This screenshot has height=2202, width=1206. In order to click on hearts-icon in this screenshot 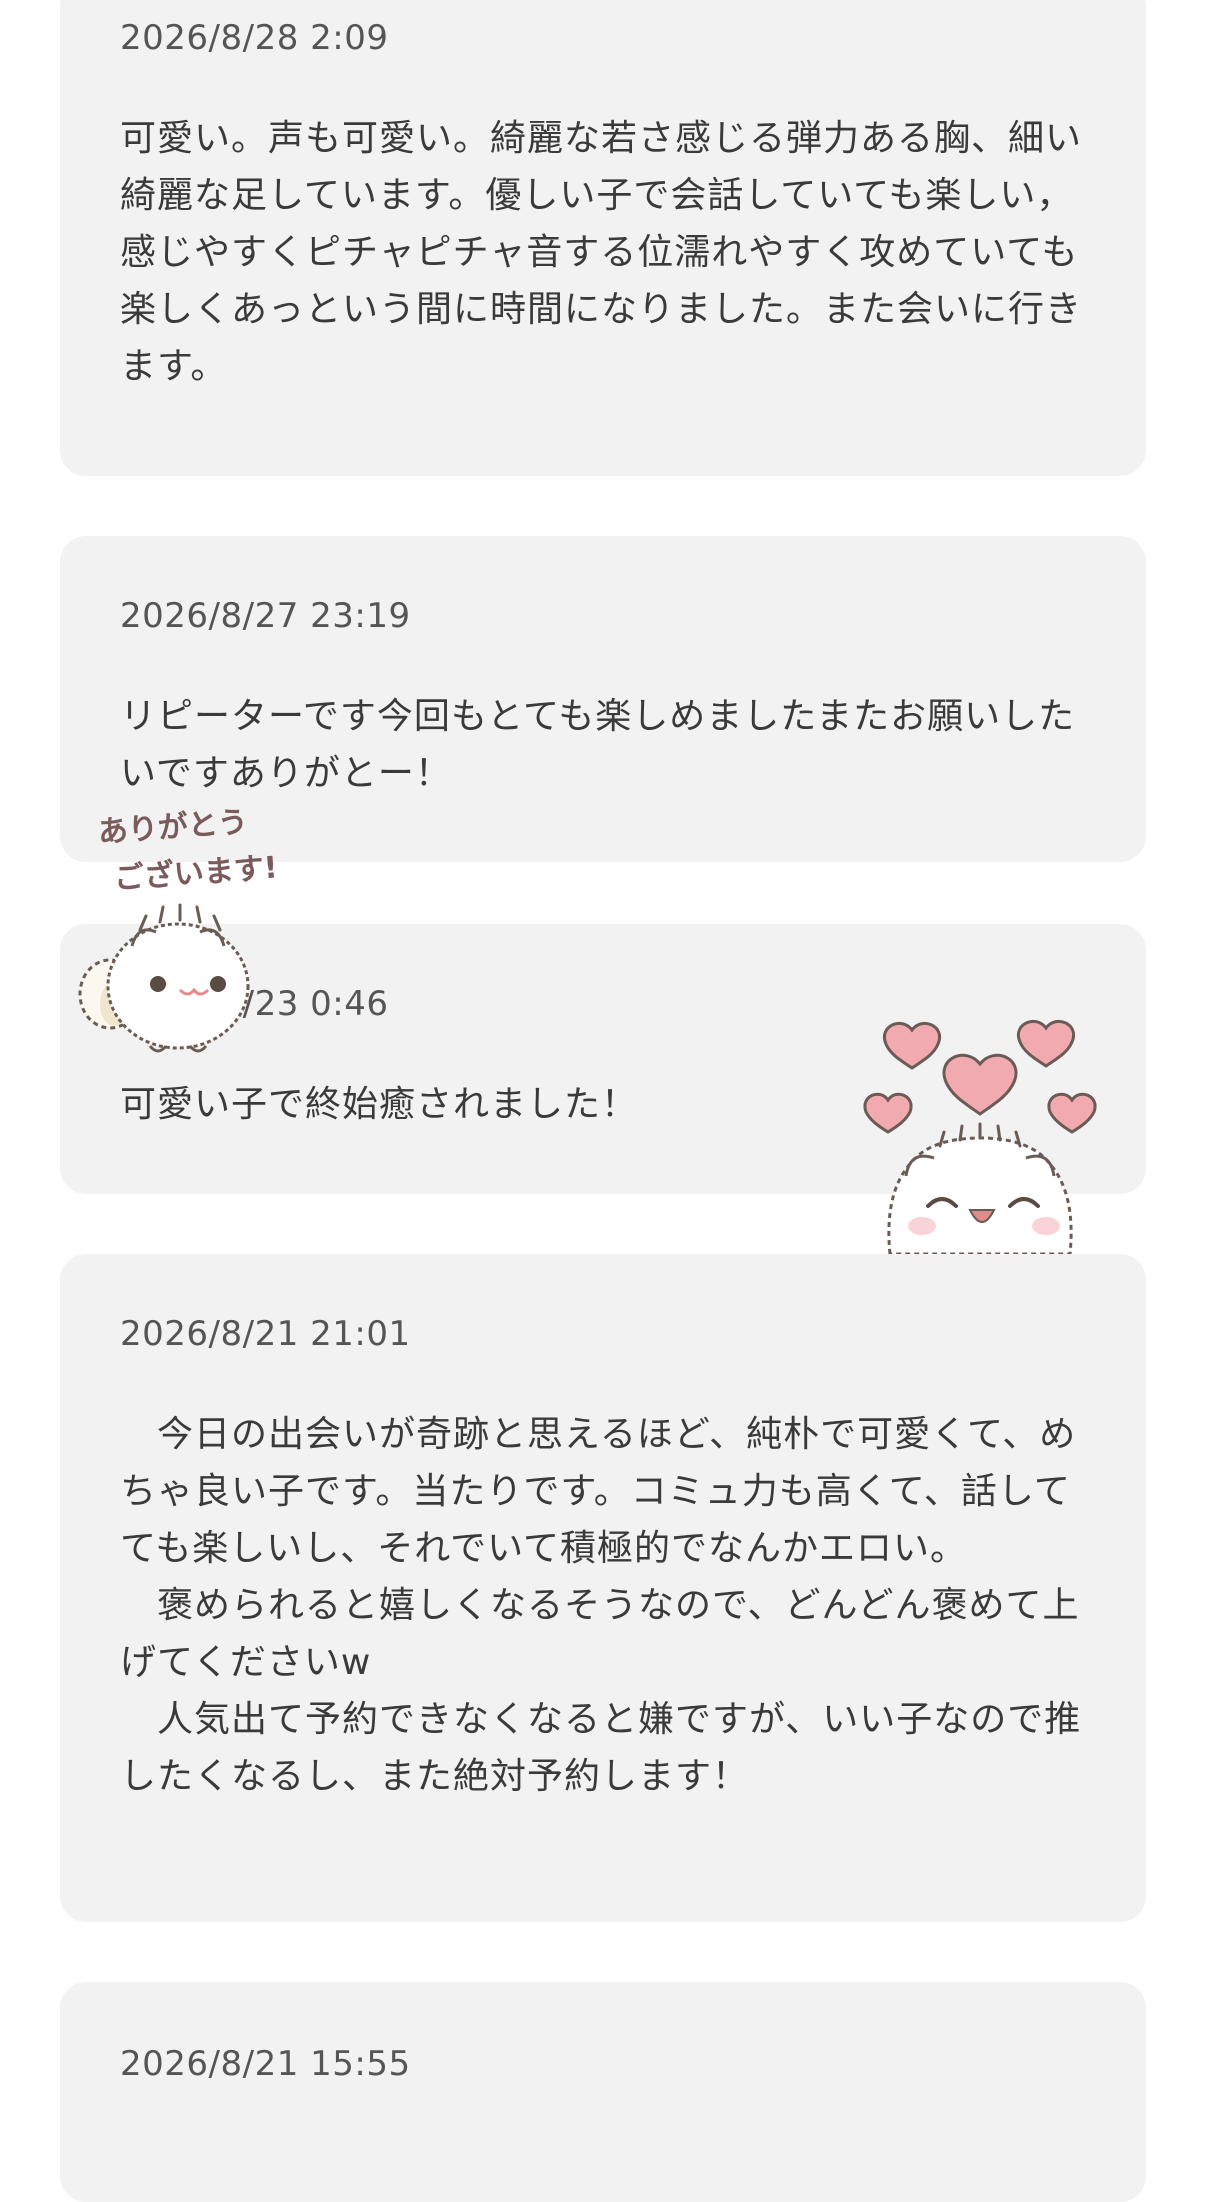, I will do `click(980, 1137)`.